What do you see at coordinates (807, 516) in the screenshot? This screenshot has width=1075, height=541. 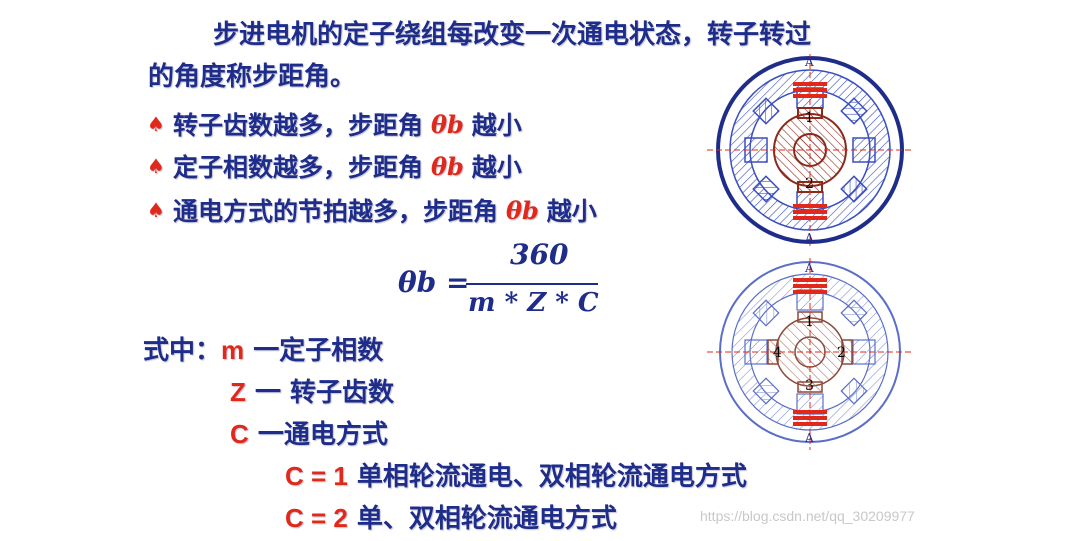 I see `watermark: https://blog.csdn.net/qq_30209977` at bounding box center [807, 516].